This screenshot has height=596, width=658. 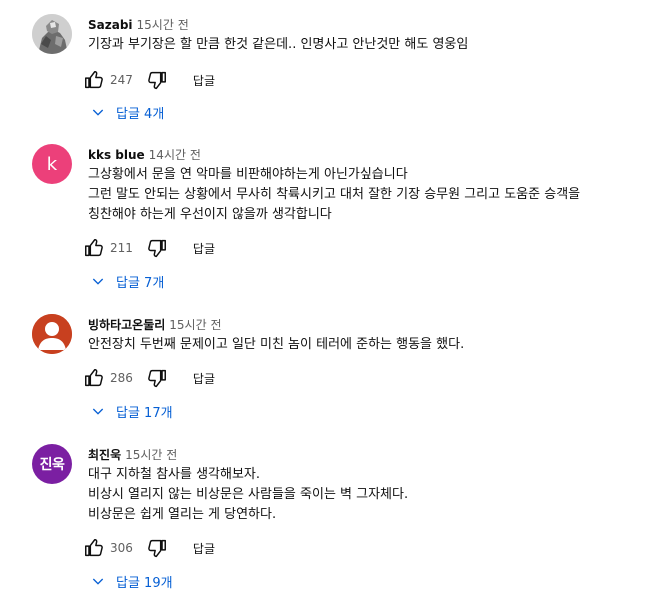 What do you see at coordinates (175, 155) in the screenshot?
I see `comment-timestamp: 14시간 전` at bounding box center [175, 155].